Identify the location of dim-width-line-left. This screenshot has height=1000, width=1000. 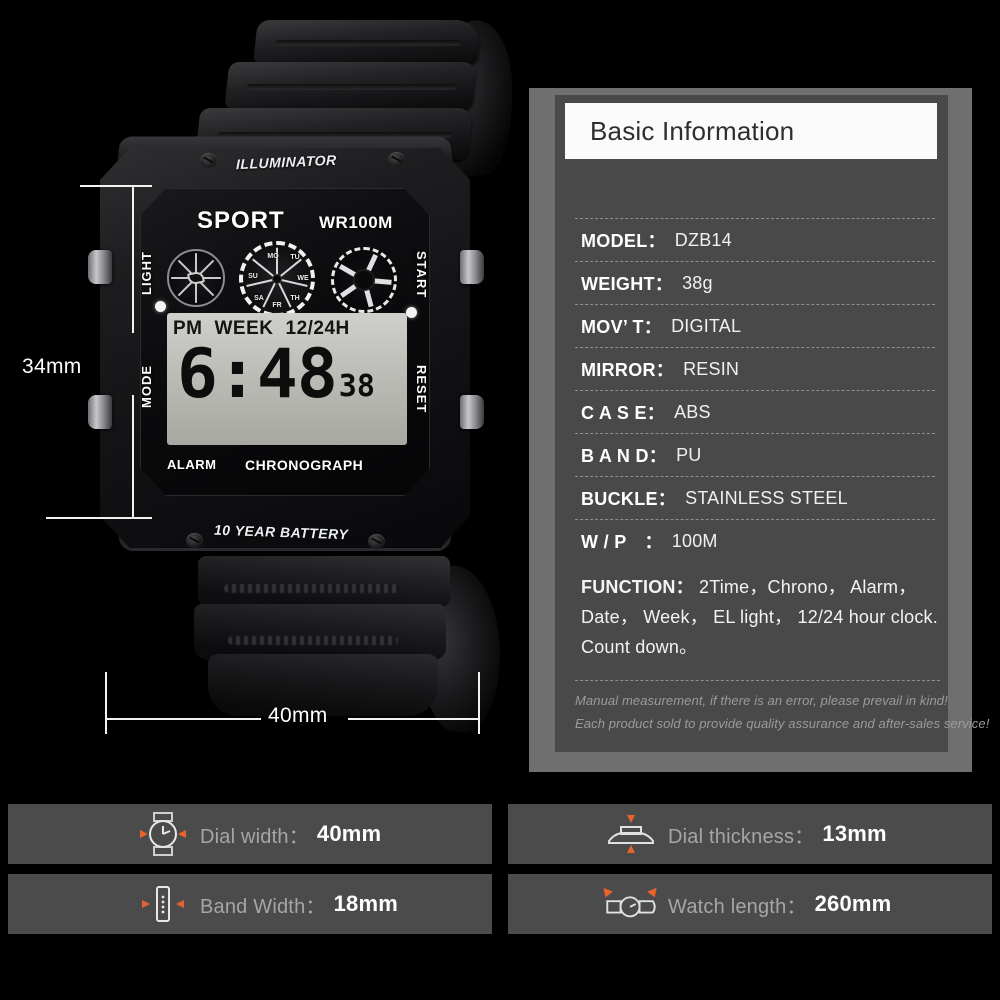
(183, 719).